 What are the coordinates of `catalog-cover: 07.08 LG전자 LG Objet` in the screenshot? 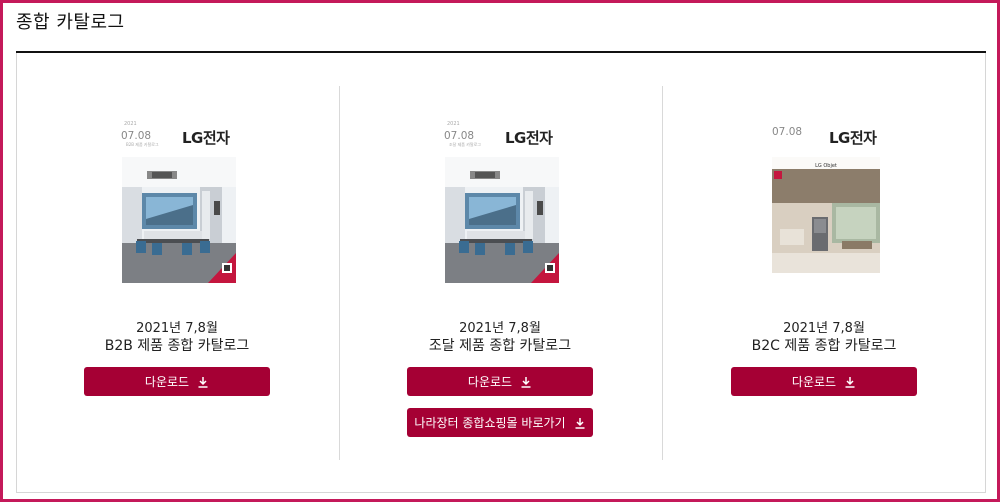 It's located at (824, 200).